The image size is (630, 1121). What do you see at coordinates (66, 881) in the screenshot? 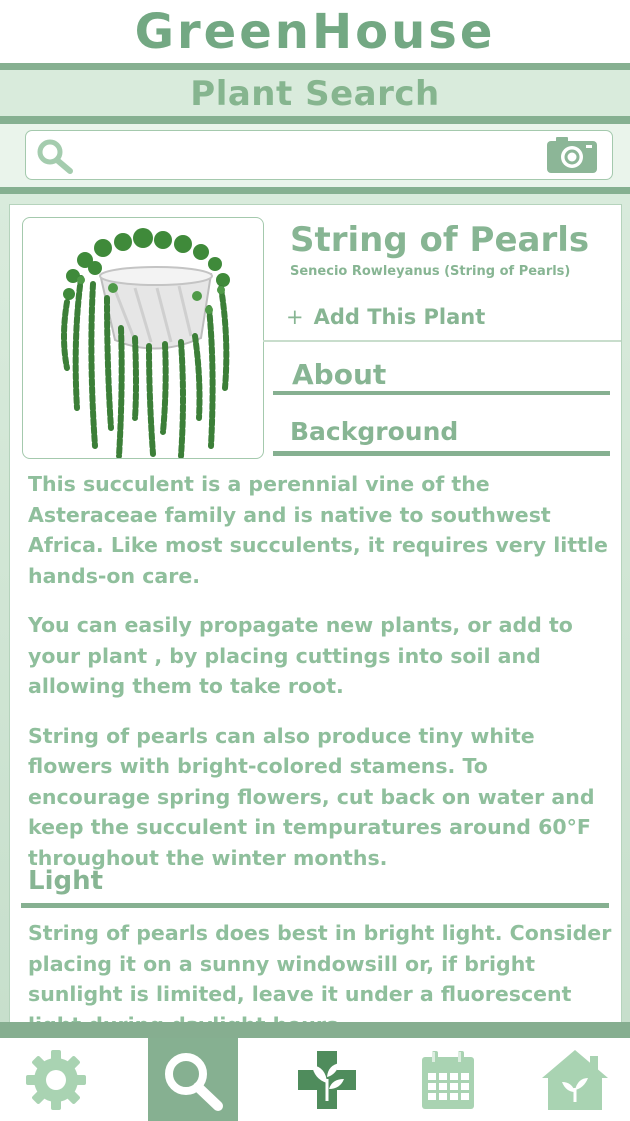
I see `section-heading-light: Light` at bounding box center [66, 881].